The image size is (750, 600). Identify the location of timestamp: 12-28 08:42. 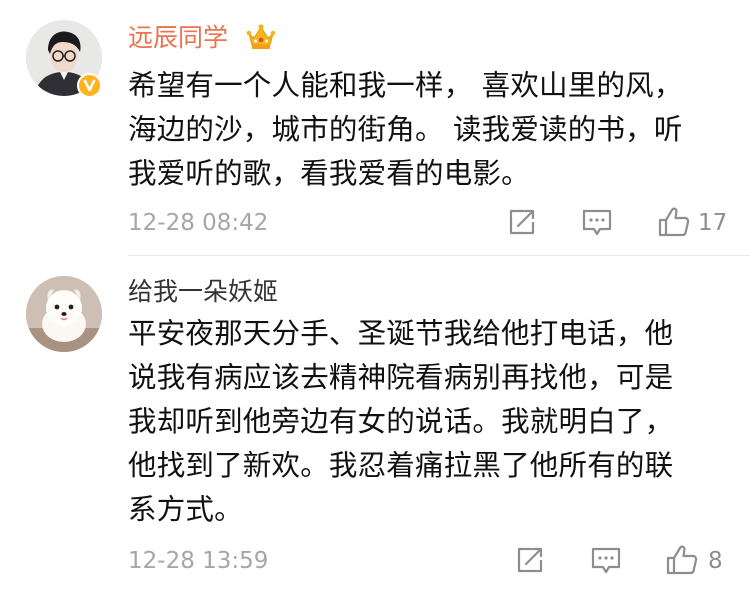
(198, 223).